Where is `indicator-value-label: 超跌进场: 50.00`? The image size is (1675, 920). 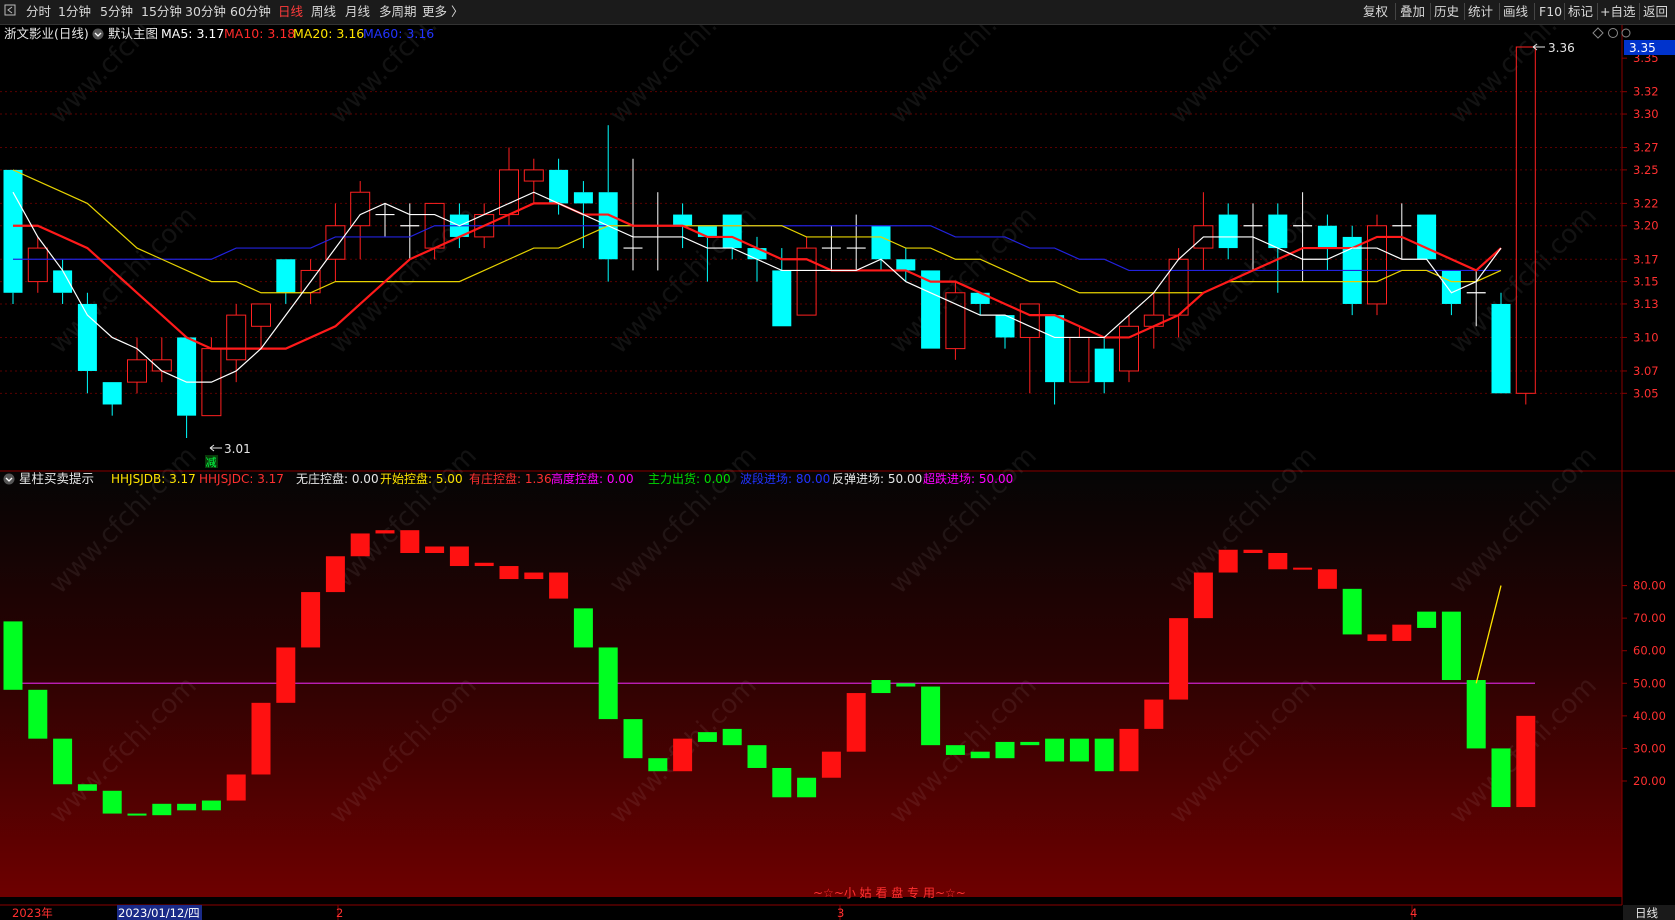
indicator-value-label: 超跌进场: 50.00 is located at coordinates (968, 478).